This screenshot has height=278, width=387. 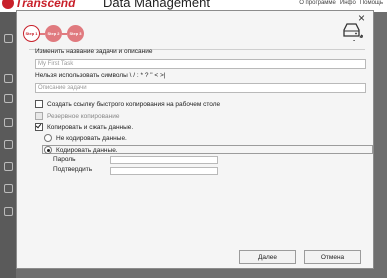 I want to click on hdd-backup-icon, so click(x=353, y=32).